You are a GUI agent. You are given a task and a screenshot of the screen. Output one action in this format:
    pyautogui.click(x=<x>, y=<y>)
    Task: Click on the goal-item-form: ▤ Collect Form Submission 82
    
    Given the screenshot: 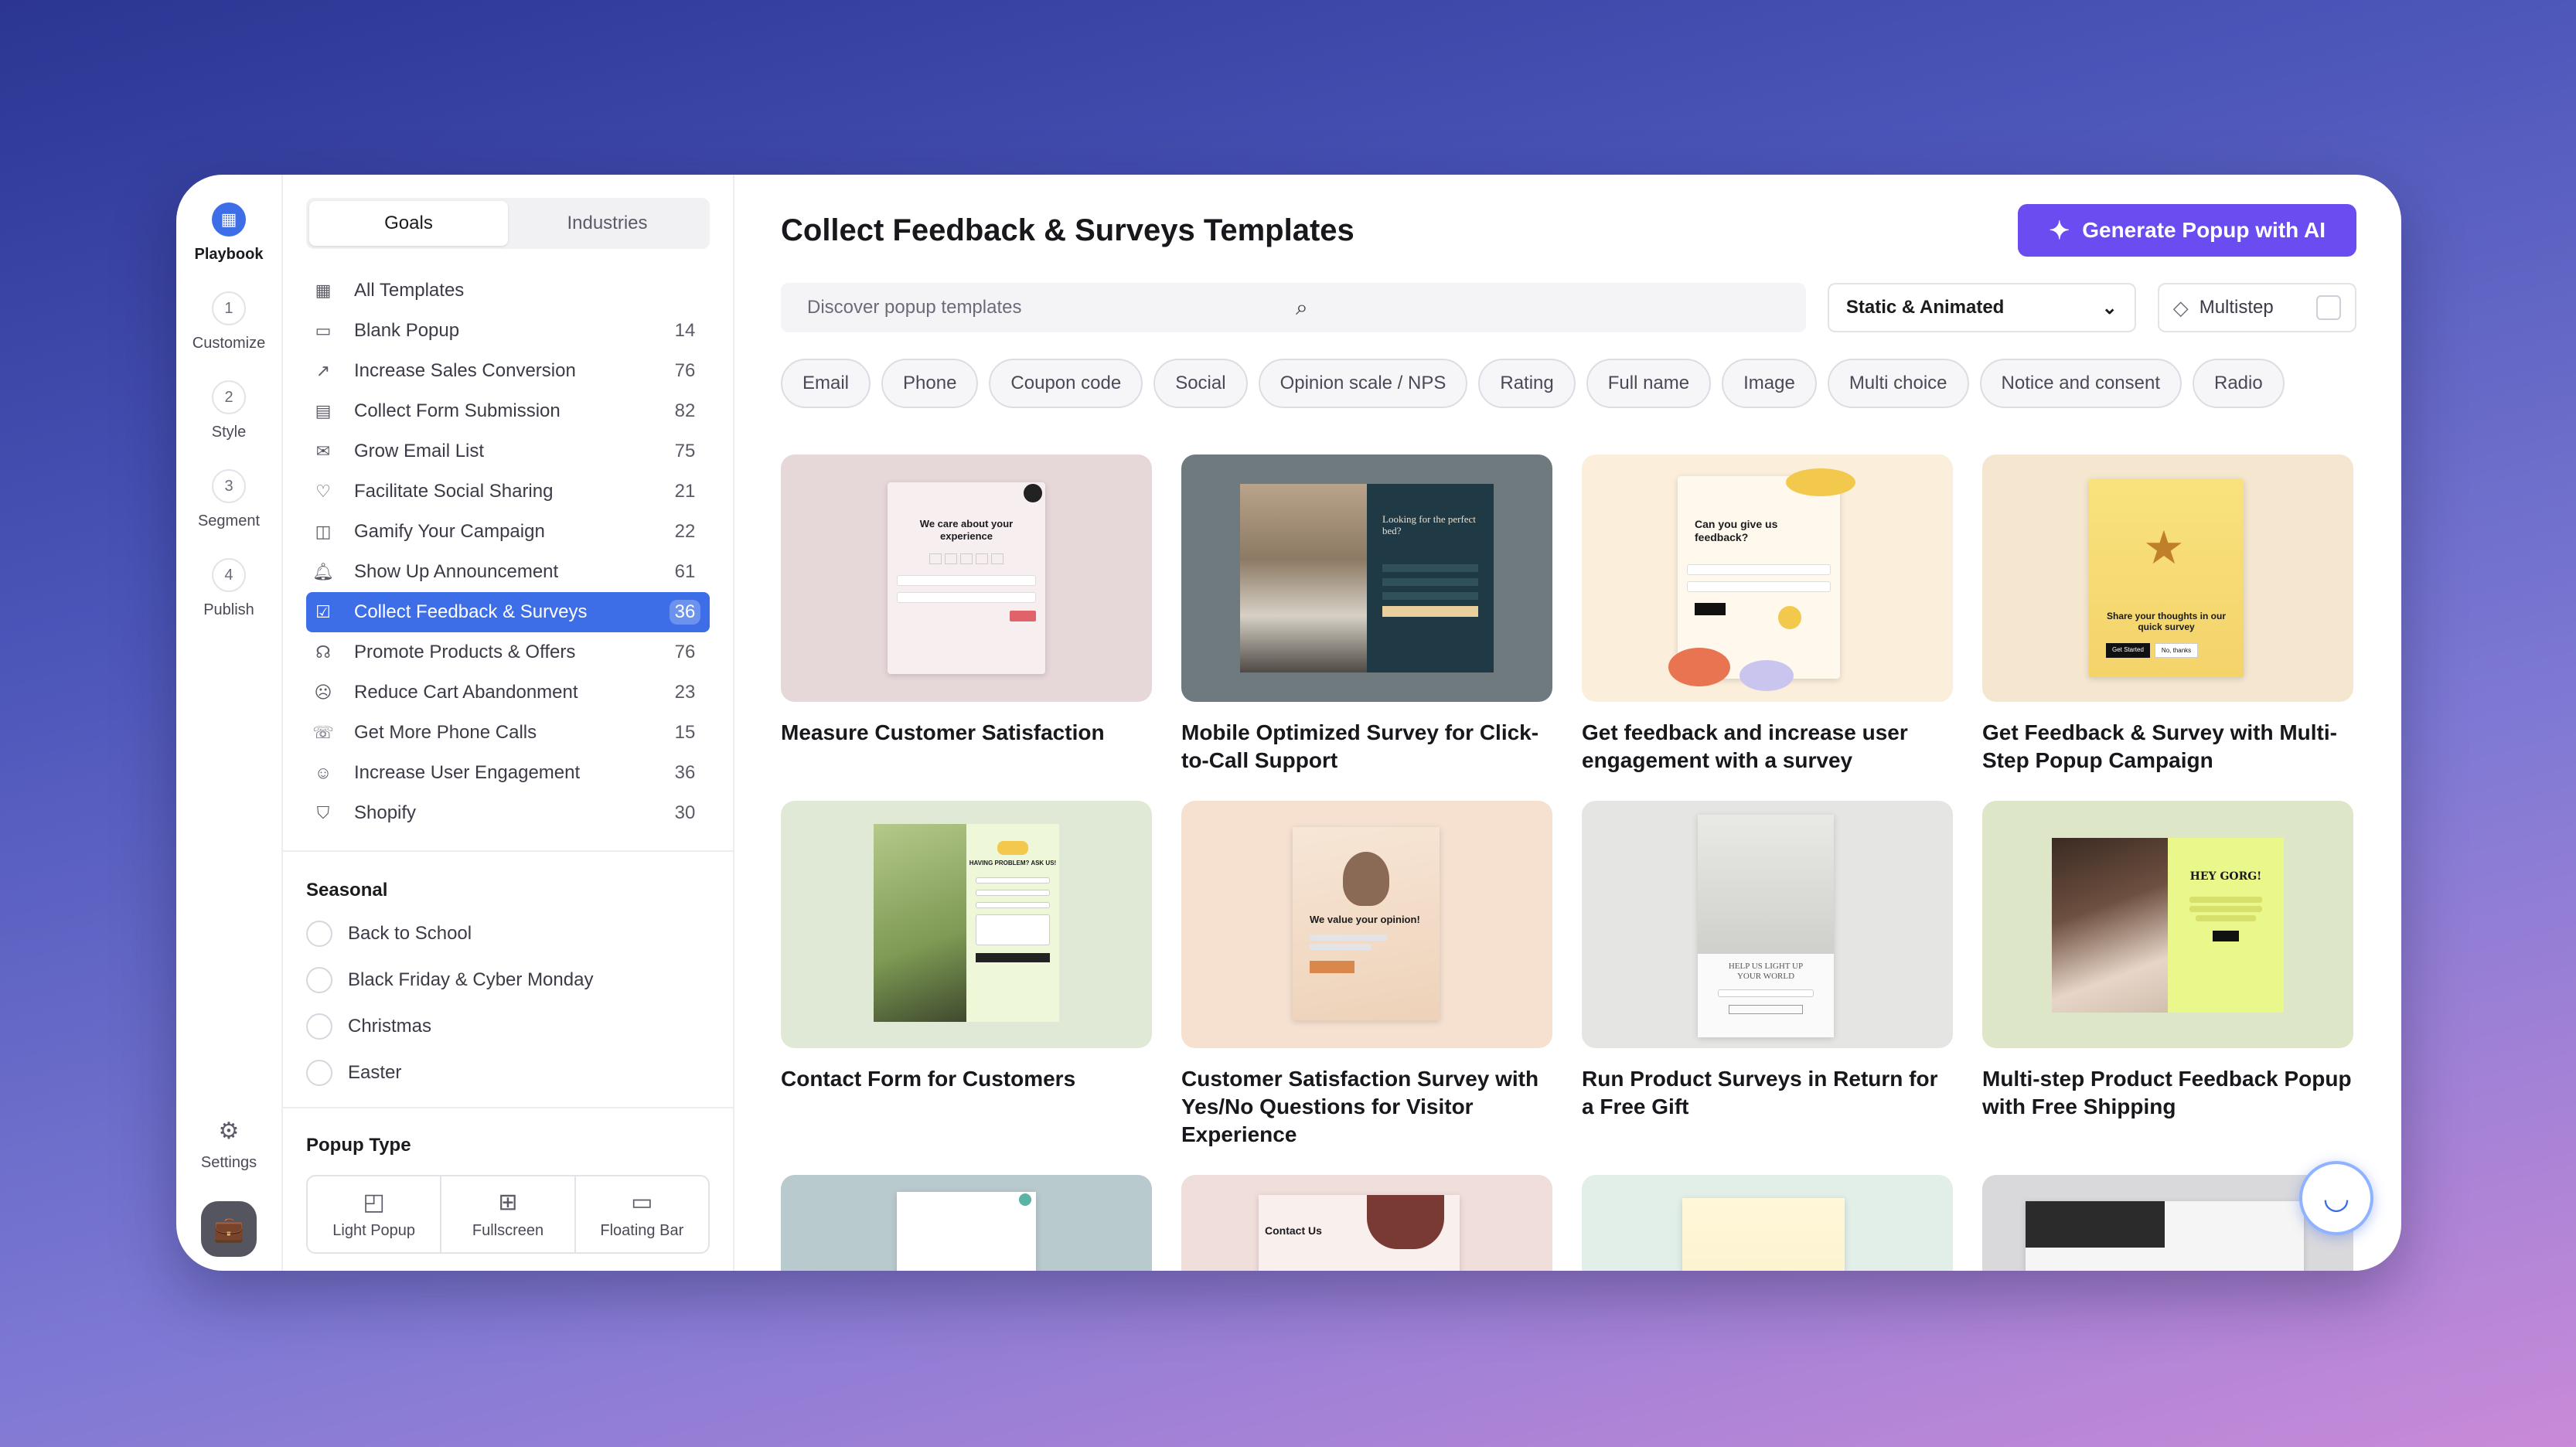 What is the action you would take?
    pyautogui.click(x=508, y=411)
    